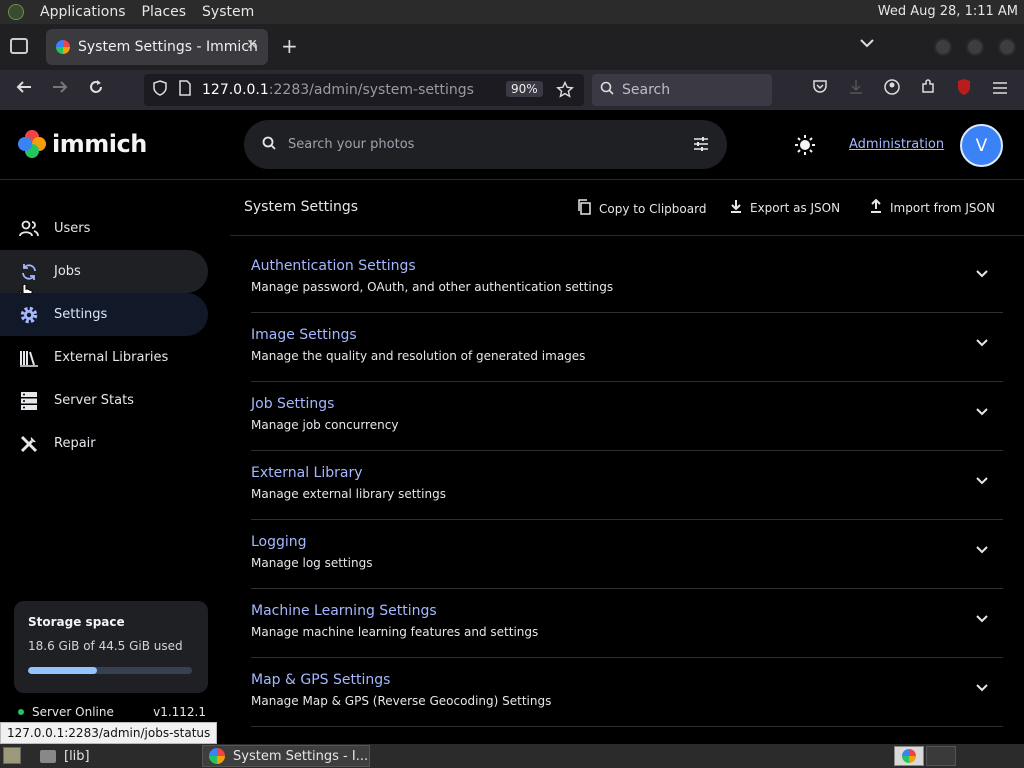 This screenshot has width=1024, height=768. Describe the element at coordinates (111, 647) in the screenshot. I see `storage-card: Storage space 18.6 GiB of 44.5 GiB used` at that location.